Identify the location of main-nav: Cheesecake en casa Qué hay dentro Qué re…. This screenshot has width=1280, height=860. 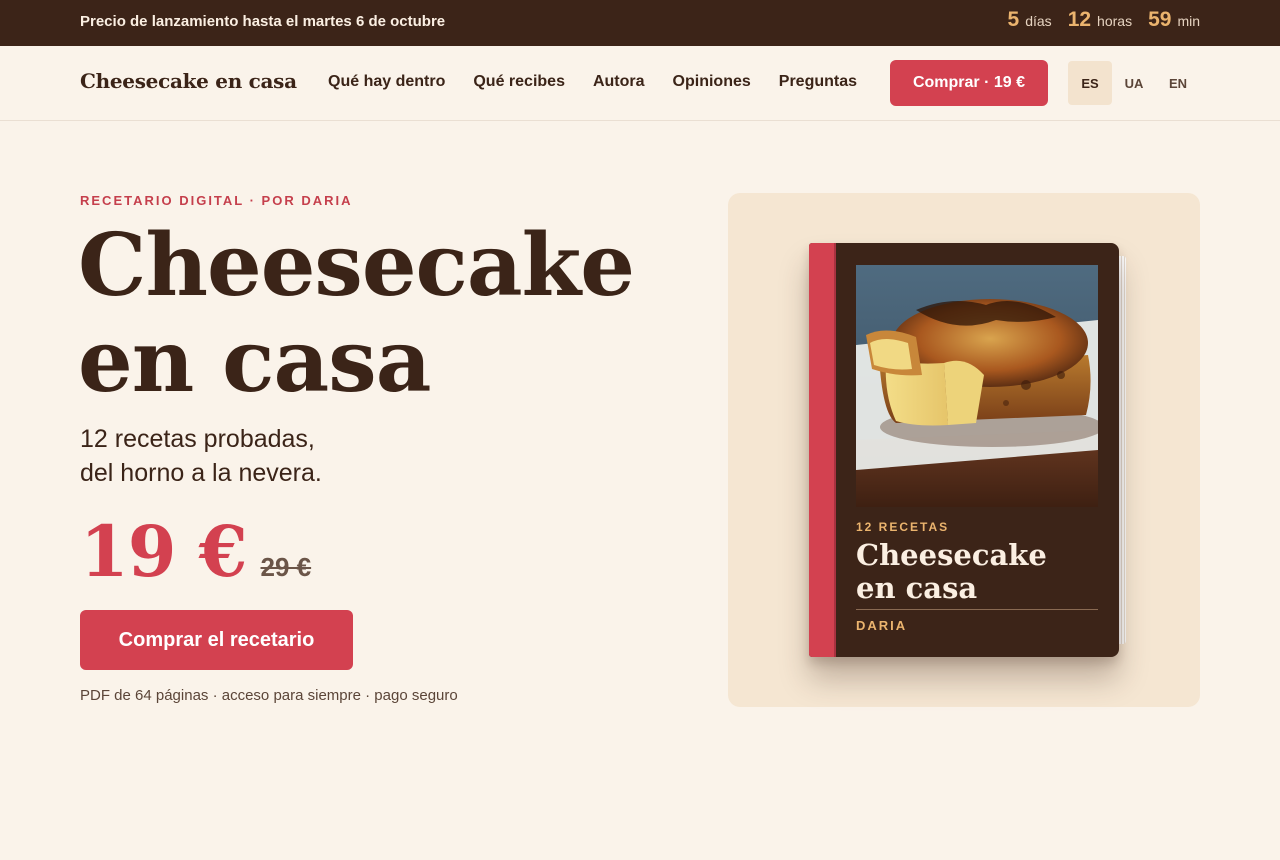
(640, 83).